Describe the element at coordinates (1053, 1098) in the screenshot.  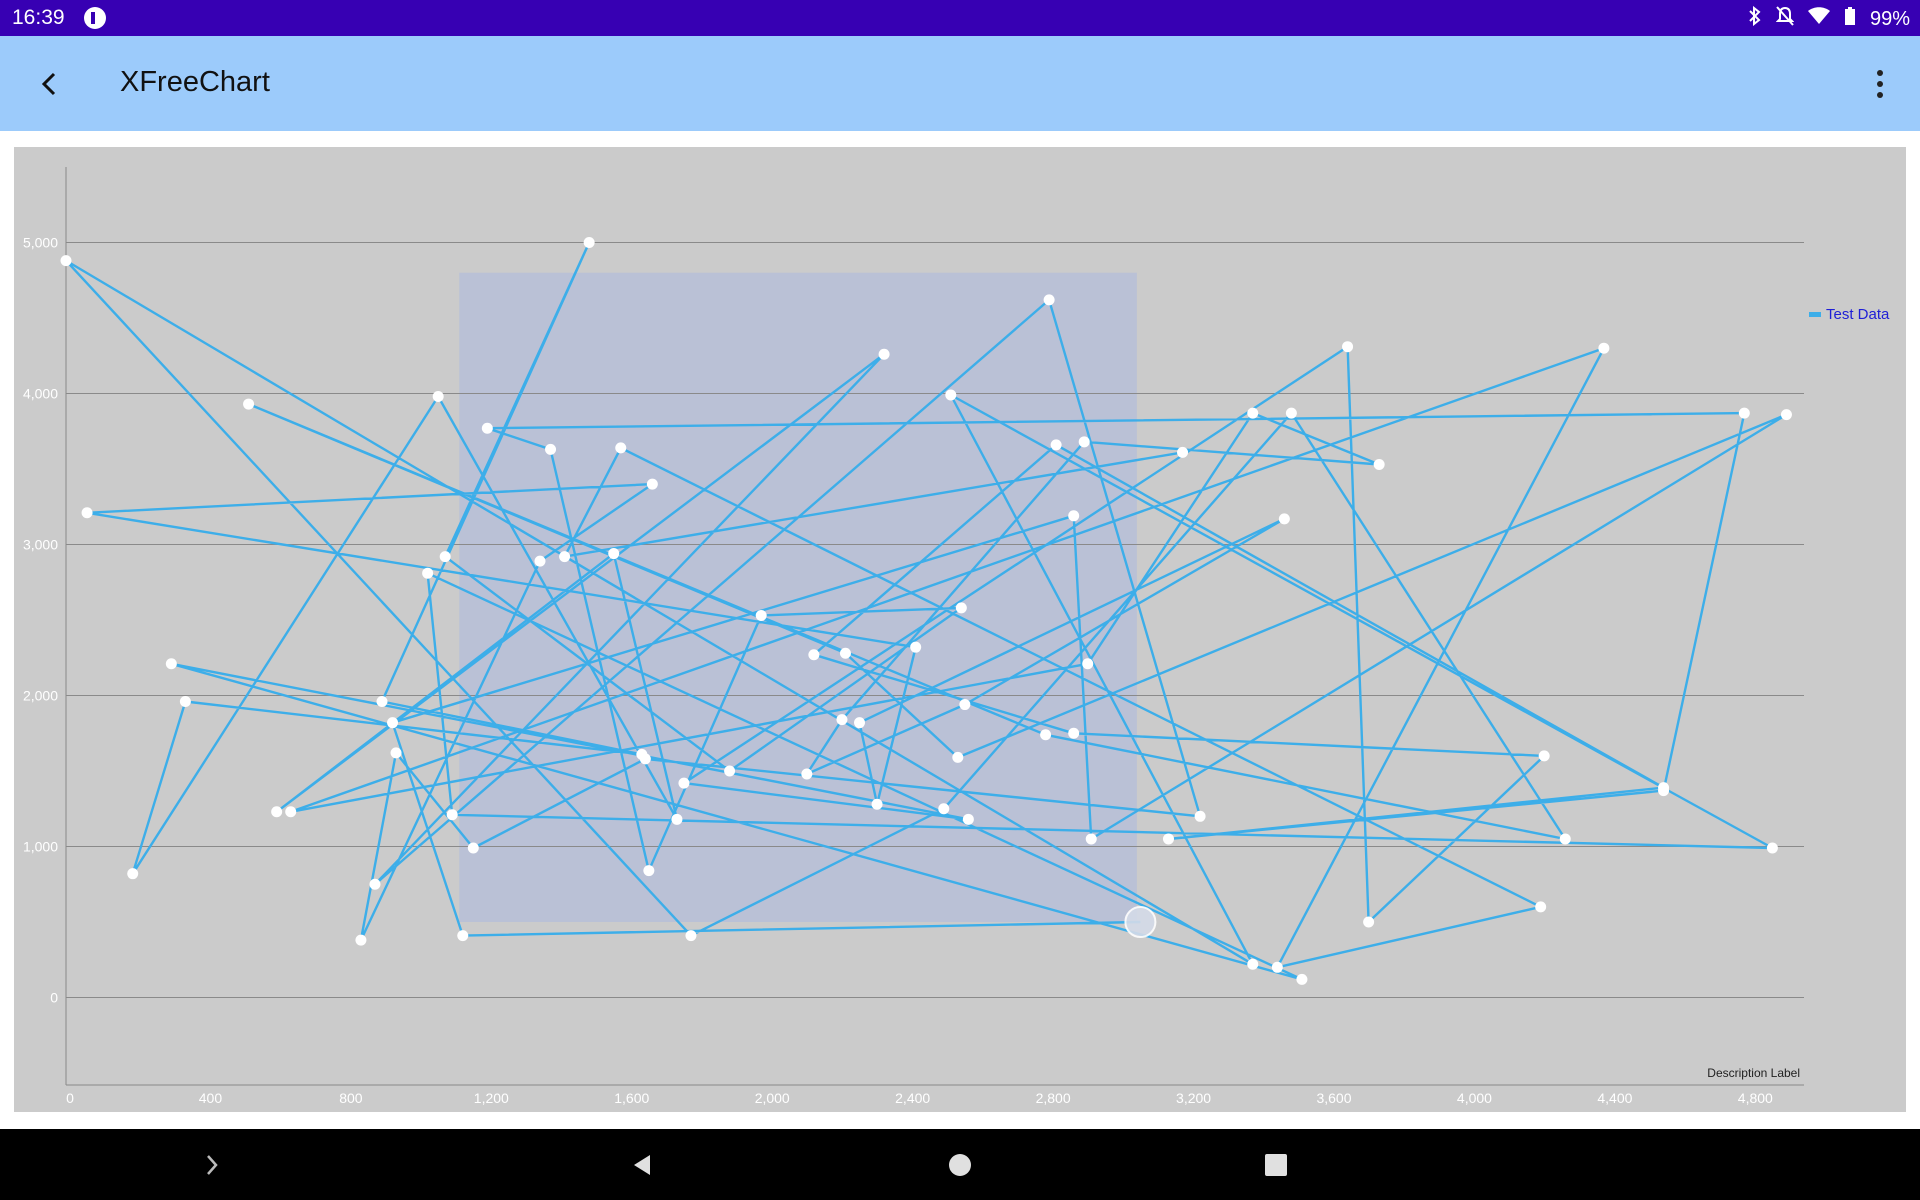
I see `x-tick-label: 2,800` at that location.